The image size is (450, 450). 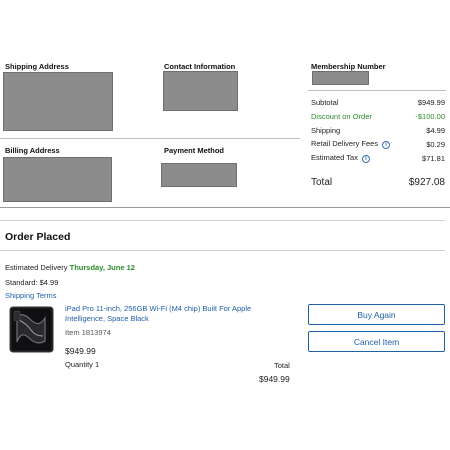 I want to click on order-status-title: Order Placed, so click(x=38, y=237).